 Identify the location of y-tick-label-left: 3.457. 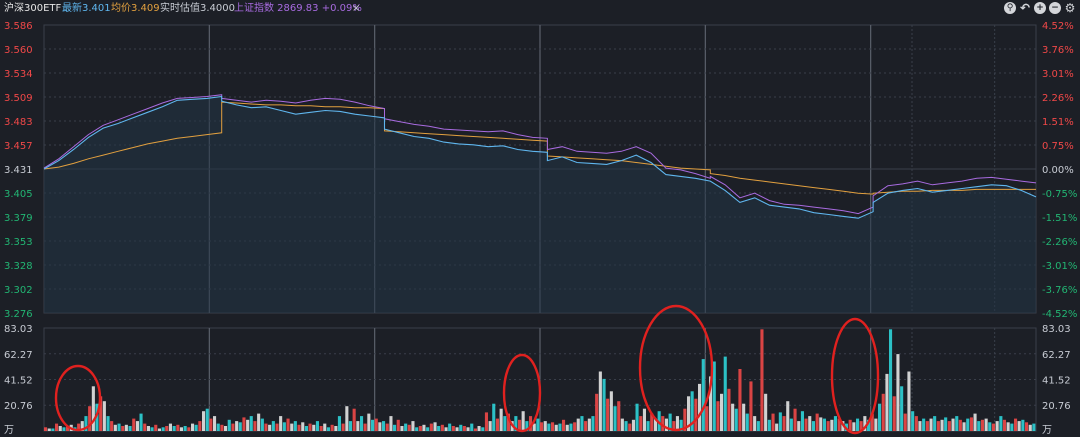
(18, 146).